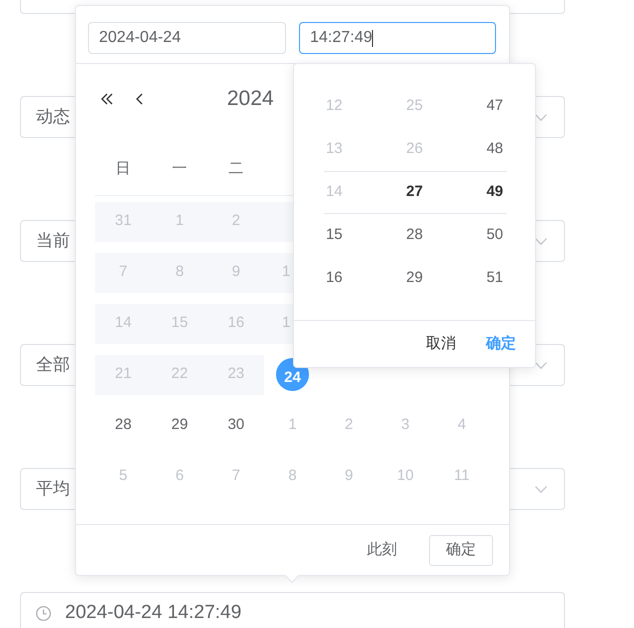  What do you see at coordinates (495, 106) in the screenshot?
I see `time-option: 47` at bounding box center [495, 106].